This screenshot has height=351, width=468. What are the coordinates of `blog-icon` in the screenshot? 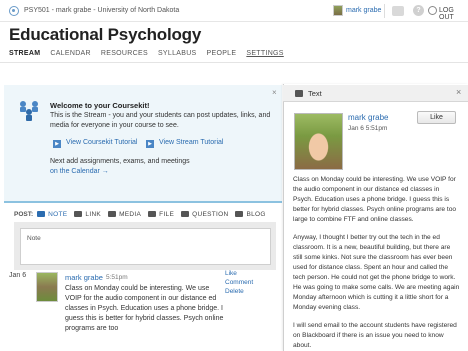 It's located at (239, 214).